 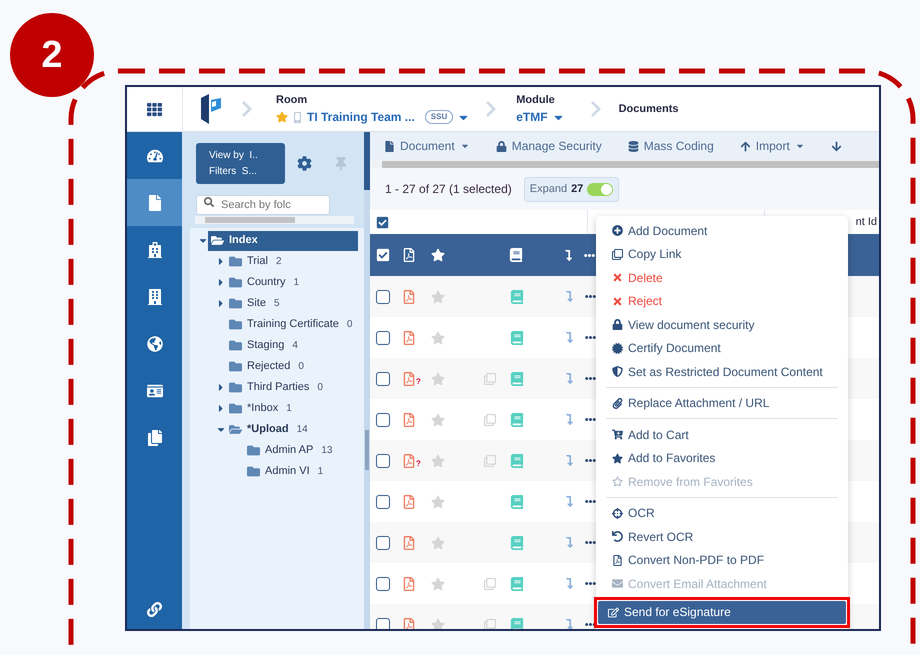 What do you see at coordinates (536, 100) in the screenshot?
I see `breadcrumb-label: Module` at bounding box center [536, 100].